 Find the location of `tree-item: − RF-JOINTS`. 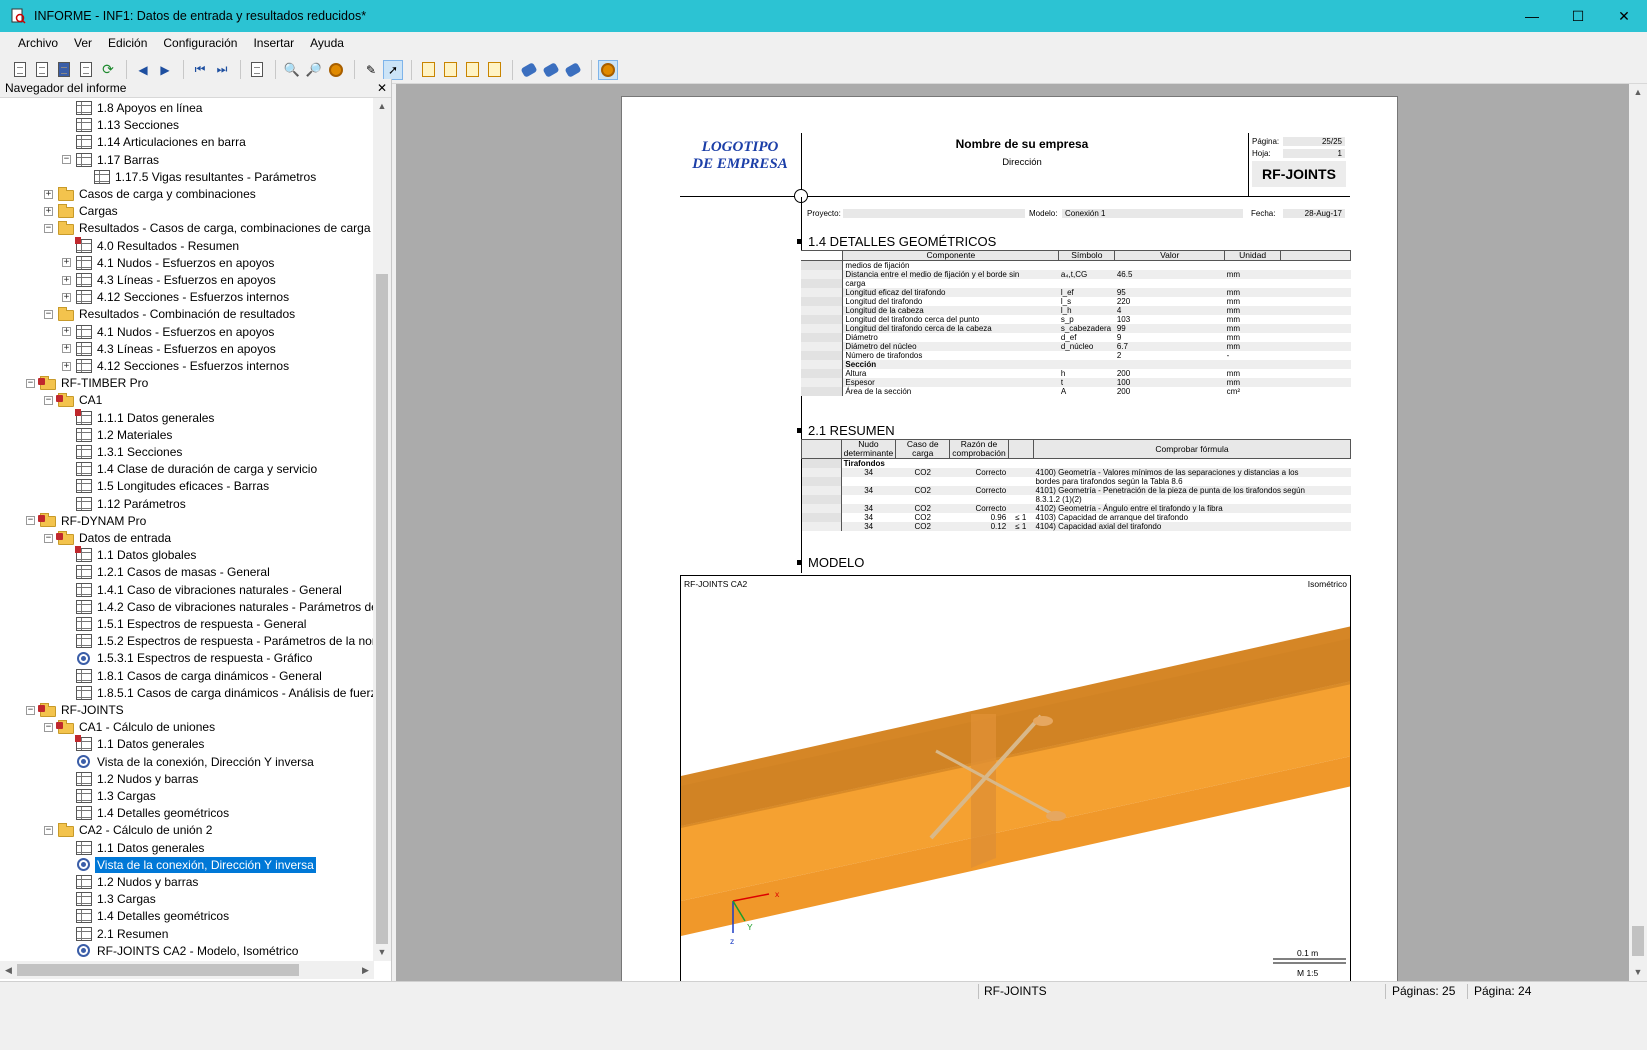

tree-item: − RF-JOINTS is located at coordinates (76, 710).